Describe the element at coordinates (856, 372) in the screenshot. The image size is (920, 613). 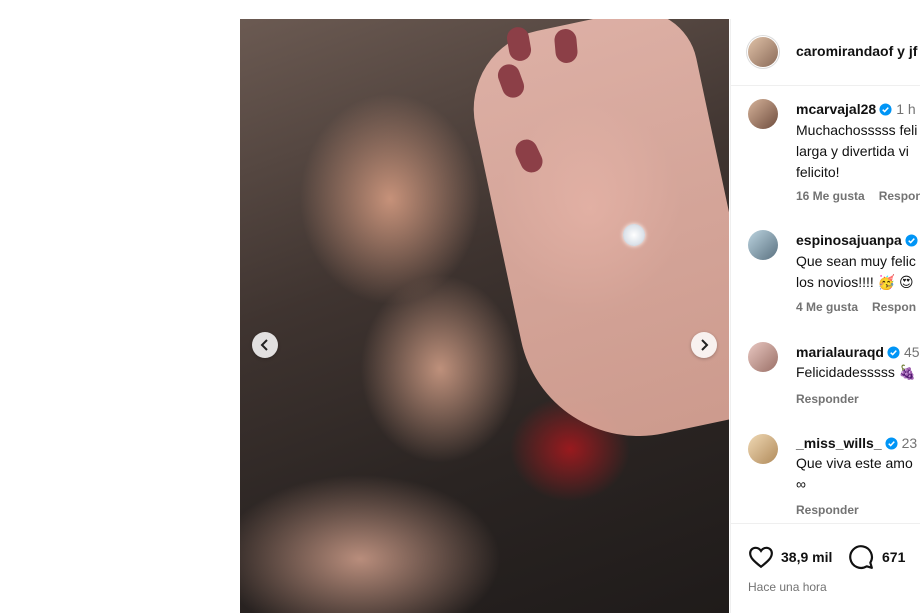
I see `comment-text: Felicidadesssss 🍇` at that location.